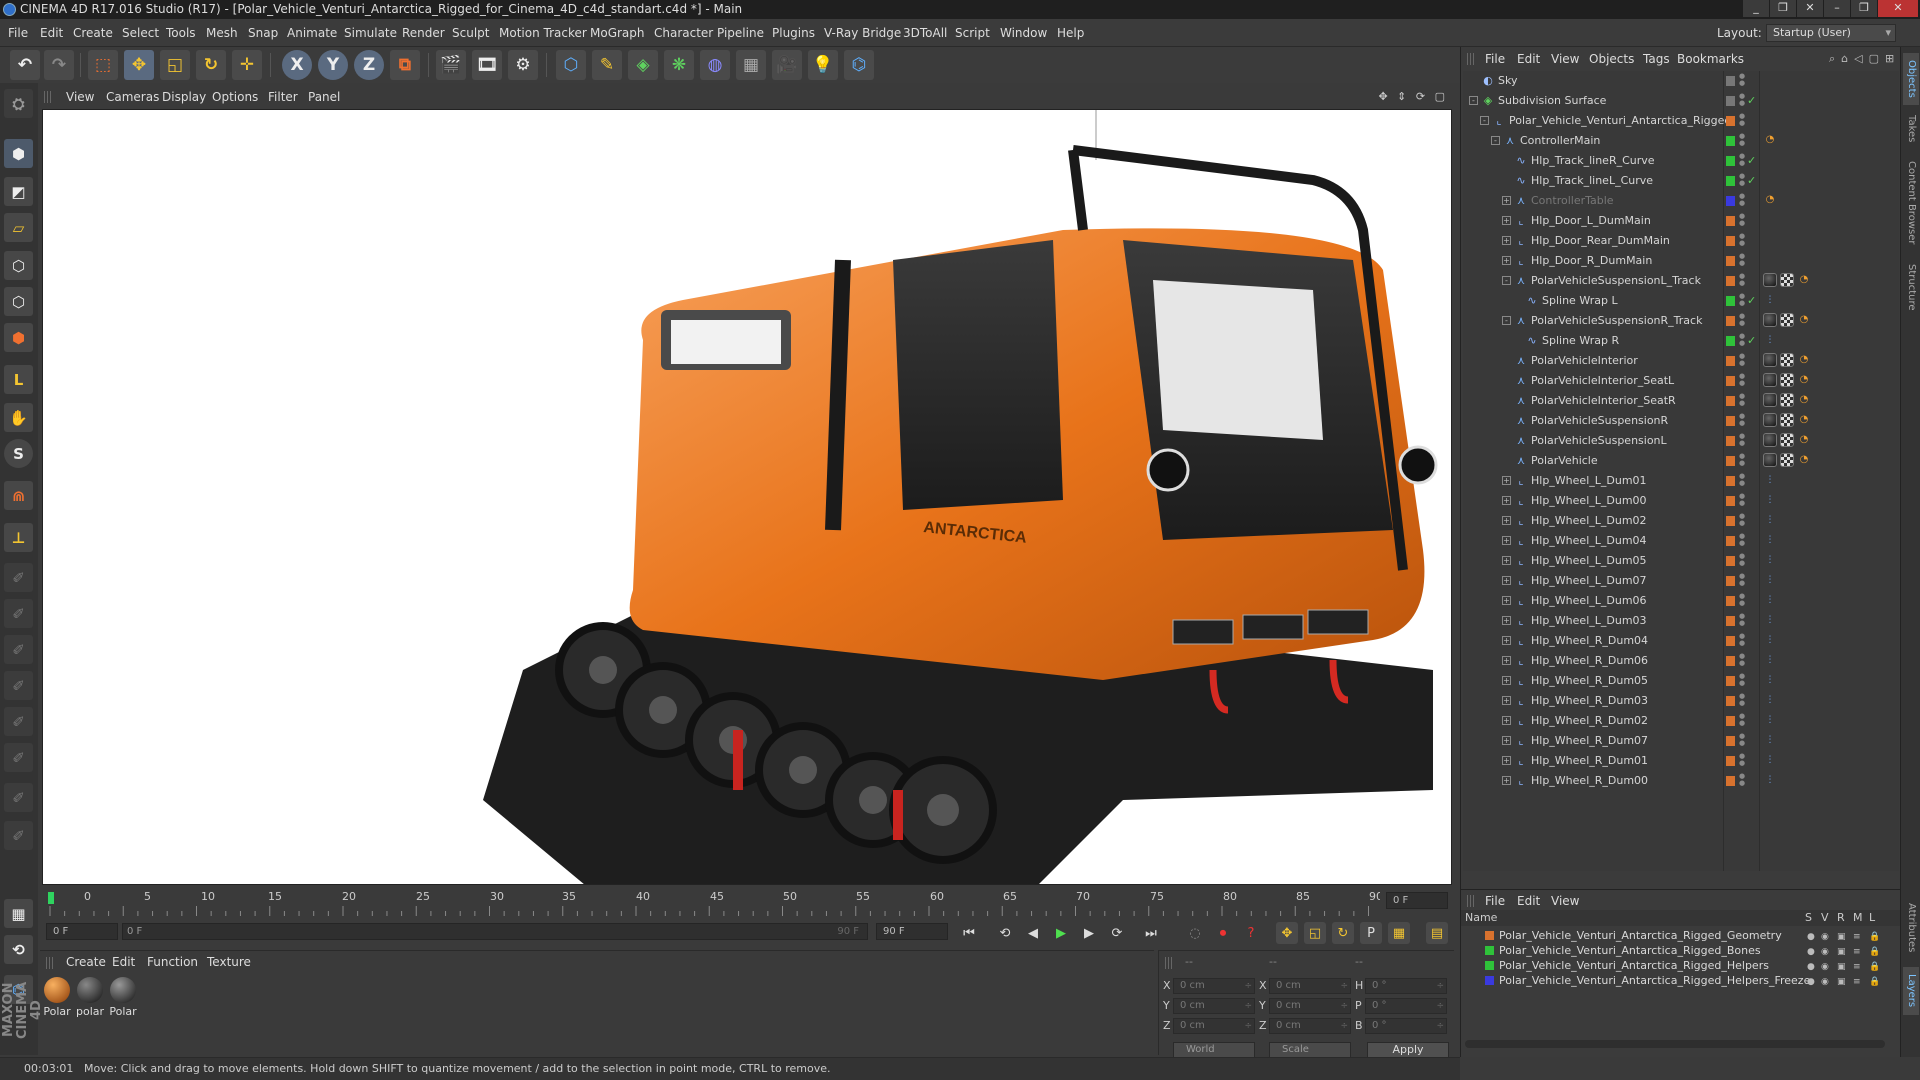 The width and height of the screenshot is (1920, 1080). What do you see at coordinates (235, 97) in the screenshot?
I see `viewport-menu-options: Options` at bounding box center [235, 97].